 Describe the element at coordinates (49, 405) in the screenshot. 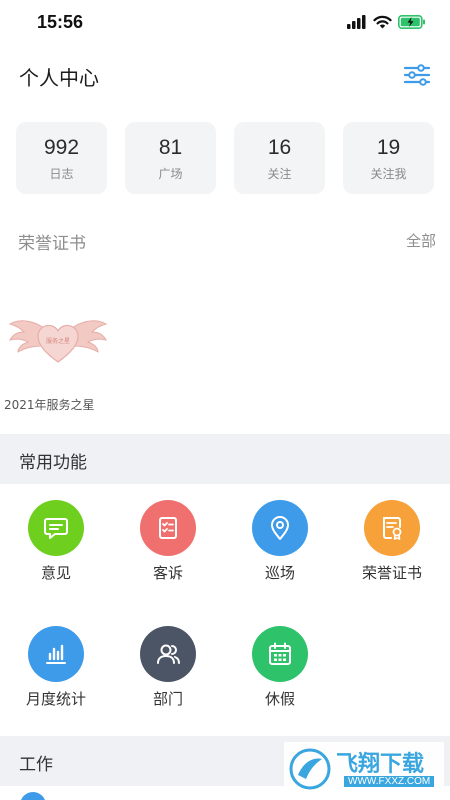

I see `certificate-name: 2021年服务之星` at that location.